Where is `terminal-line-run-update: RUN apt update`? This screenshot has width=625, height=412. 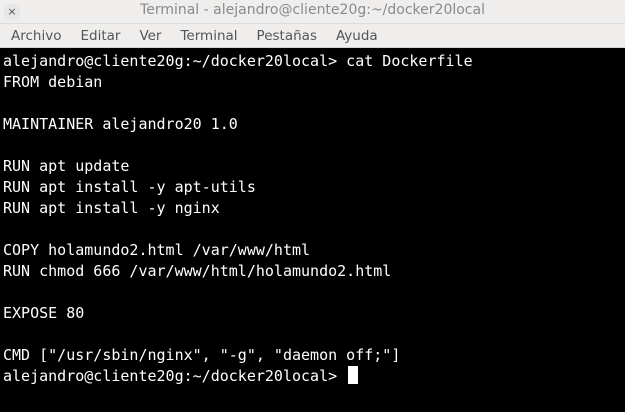 terminal-line-run-update: RUN apt update is located at coordinates (66, 166).